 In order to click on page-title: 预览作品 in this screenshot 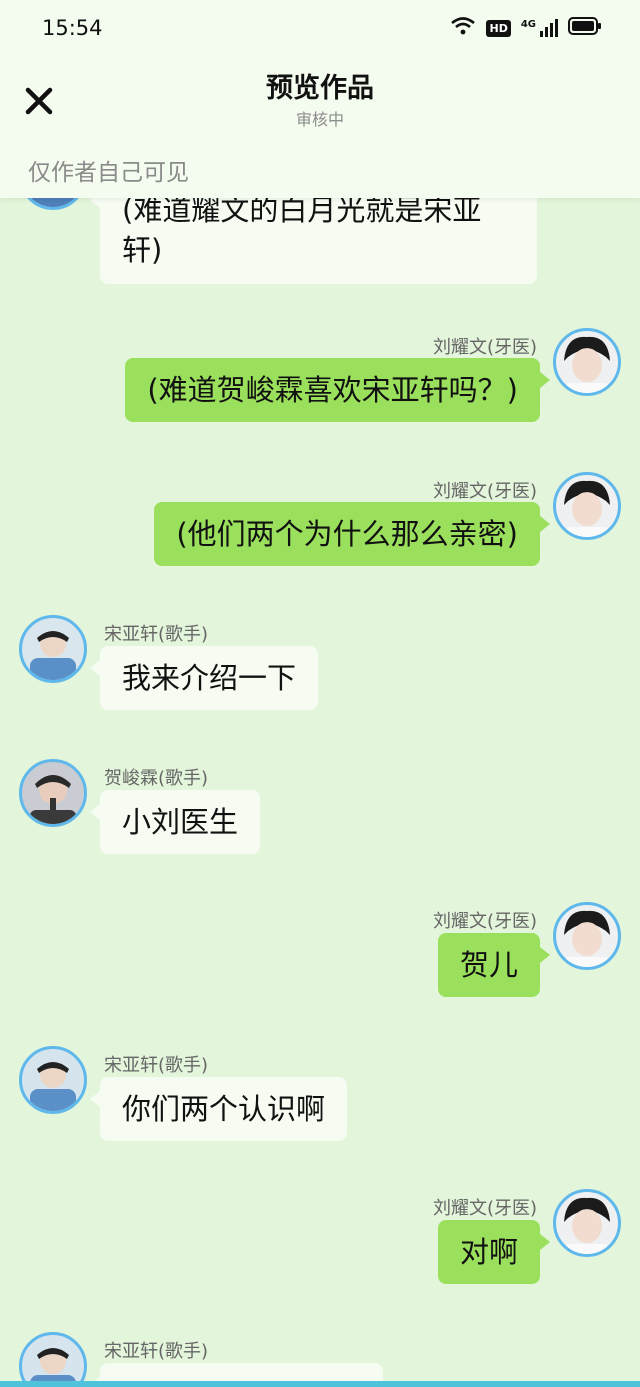, I will do `click(320, 88)`.